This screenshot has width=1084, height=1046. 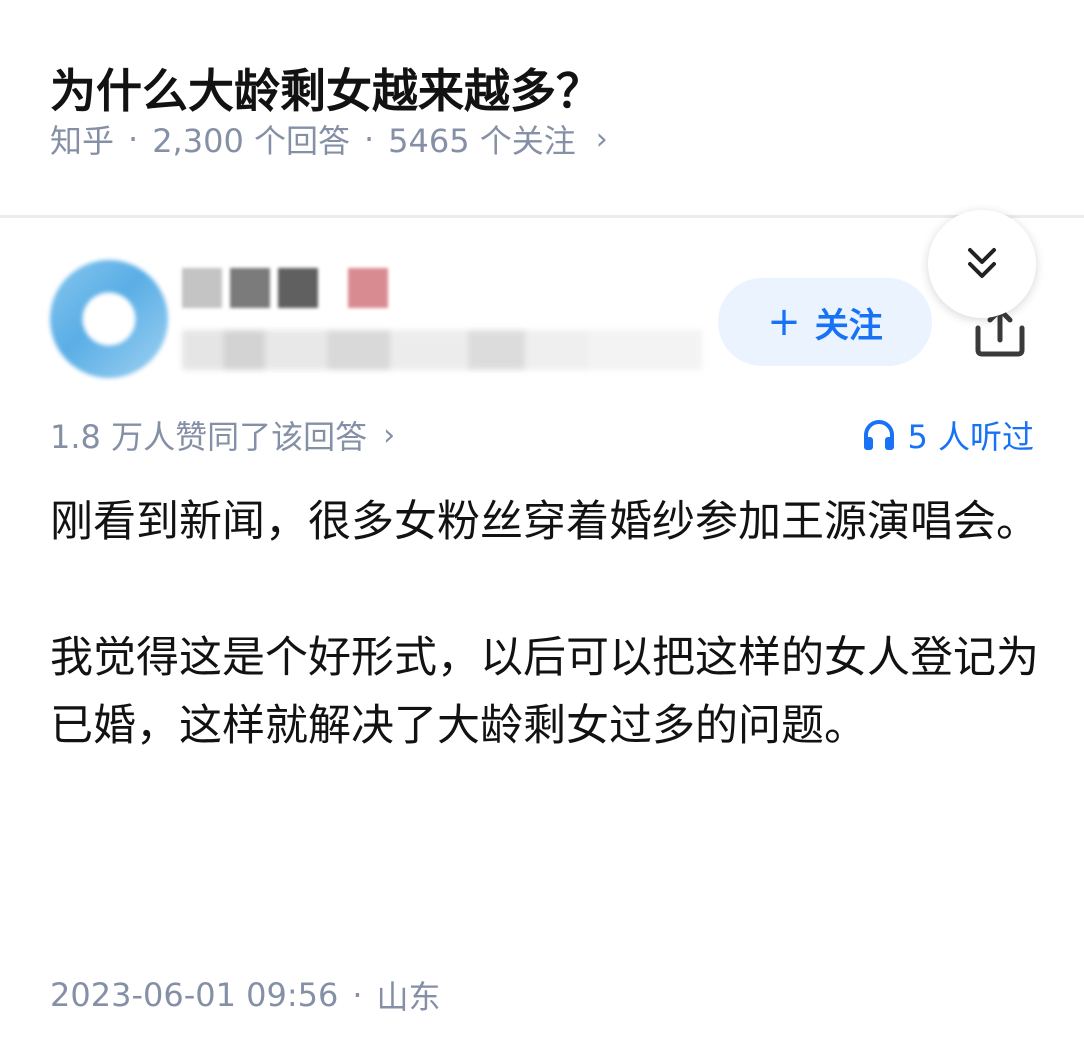 I want to click on listen-button: 5 人听过, so click(x=947, y=435).